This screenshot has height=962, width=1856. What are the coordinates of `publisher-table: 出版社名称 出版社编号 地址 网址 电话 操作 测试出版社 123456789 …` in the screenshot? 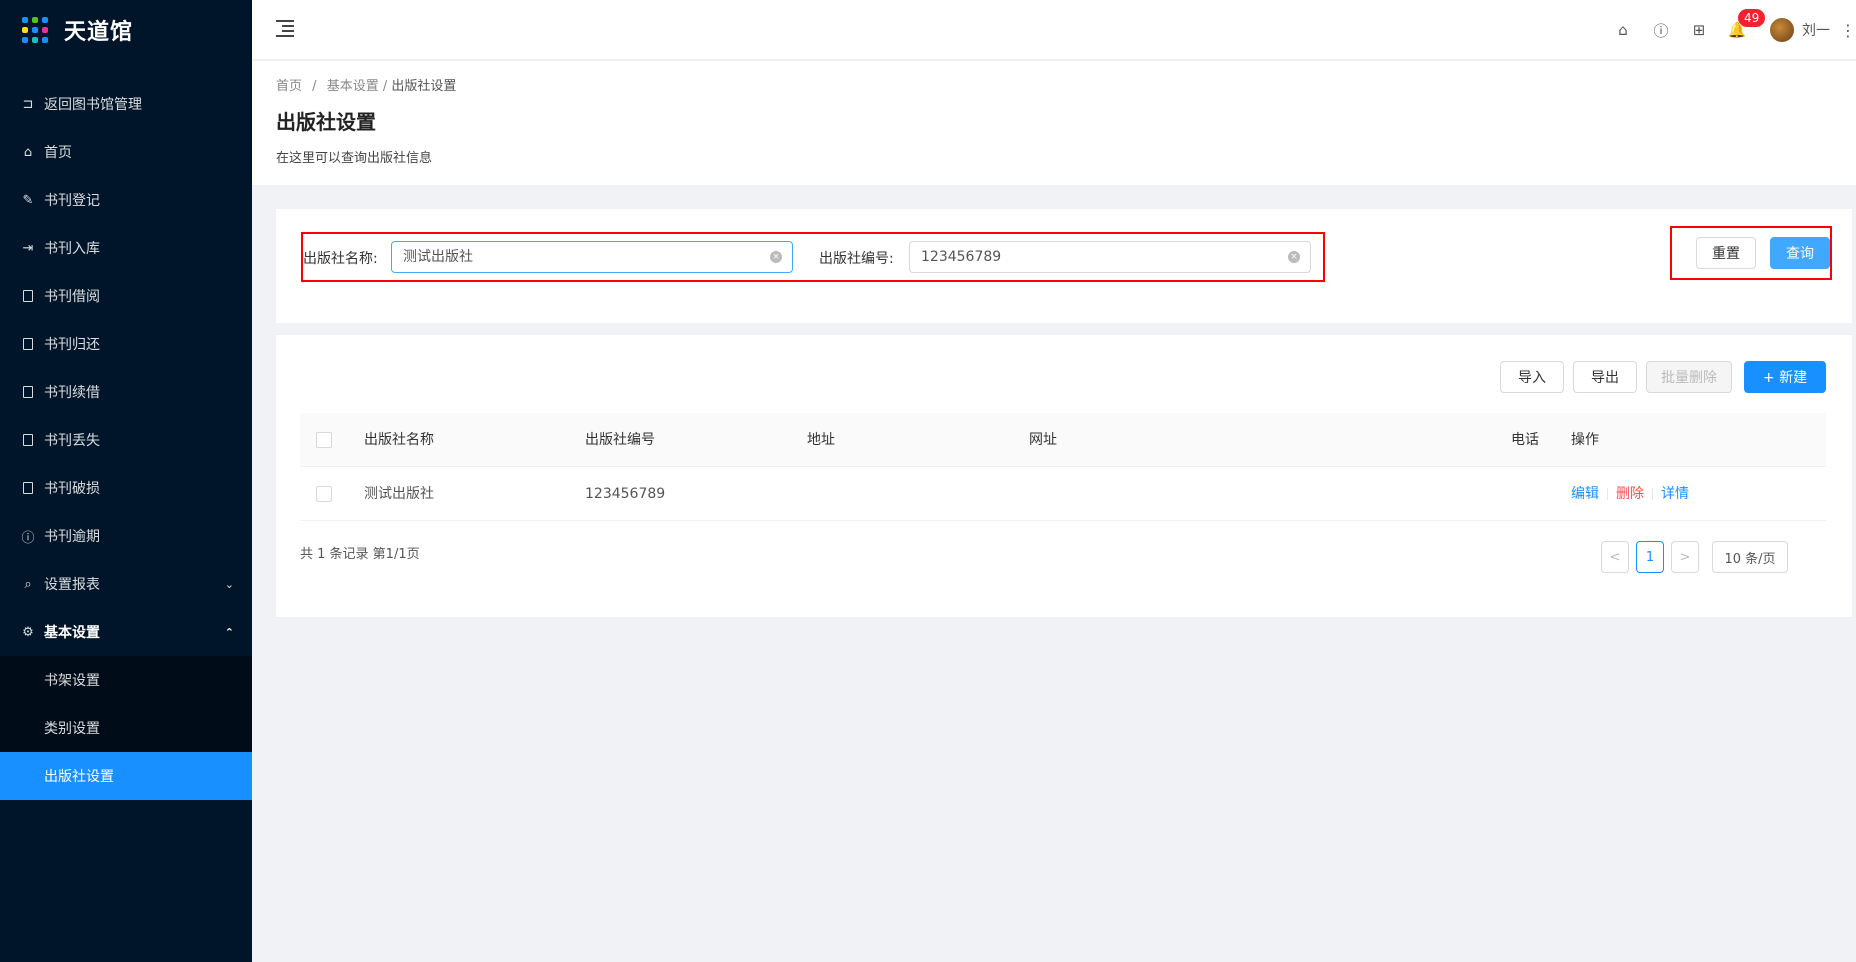 It's located at (1063, 467).